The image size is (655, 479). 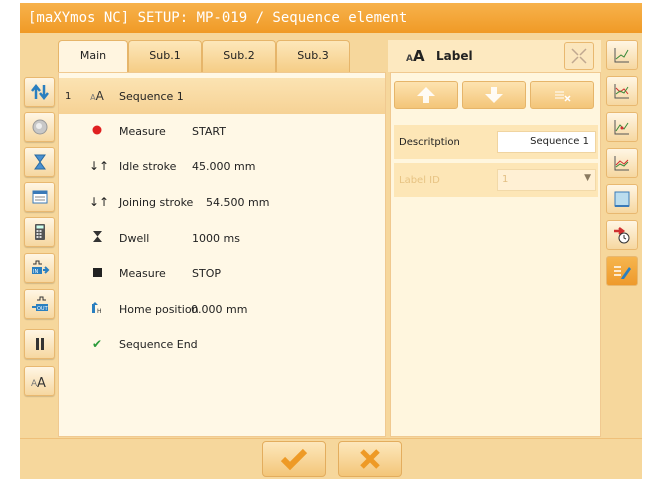 What do you see at coordinates (134, 238) in the screenshot?
I see `row-name: Dwell` at bounding box center [134, 238].